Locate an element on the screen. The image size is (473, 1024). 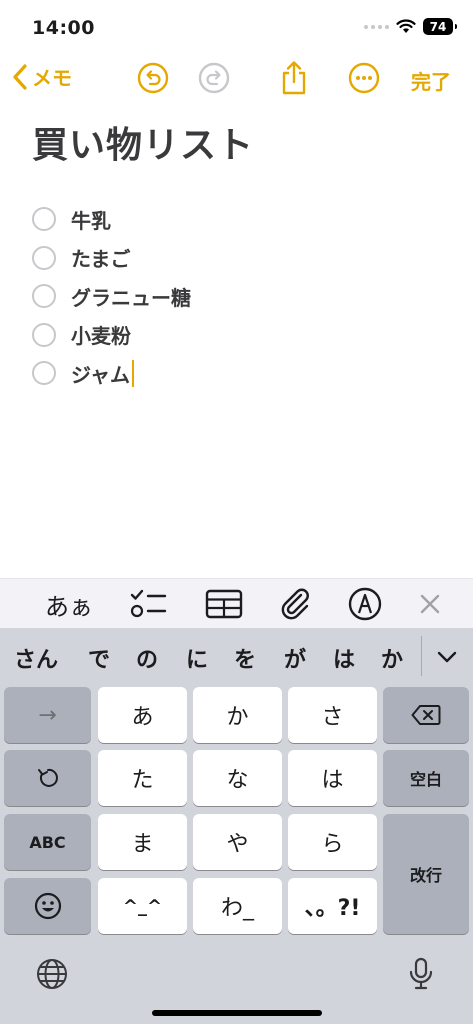
prediction-word: は is located at coordinates (344, 658).